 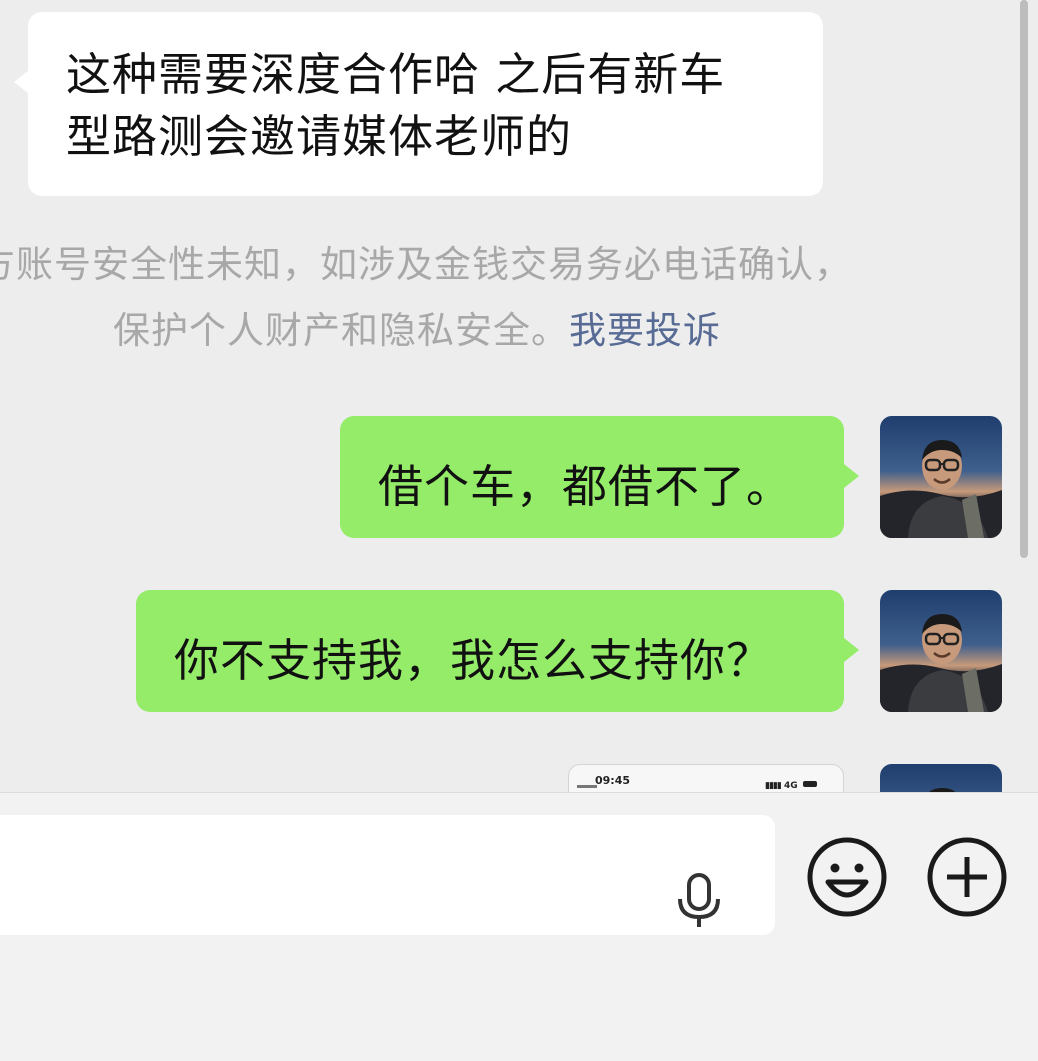 What do you see at coordinates (967, 877) in the screenshot?
I see `plus-icon` at bounding box center [967, 877].